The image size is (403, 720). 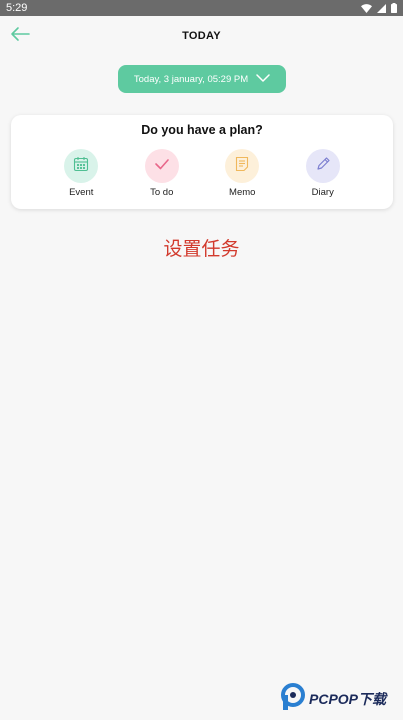 What do you see at coordinates (263, 79) in the screenshot?
I see `chevron-down-icon` at bounding box center [263, 79].